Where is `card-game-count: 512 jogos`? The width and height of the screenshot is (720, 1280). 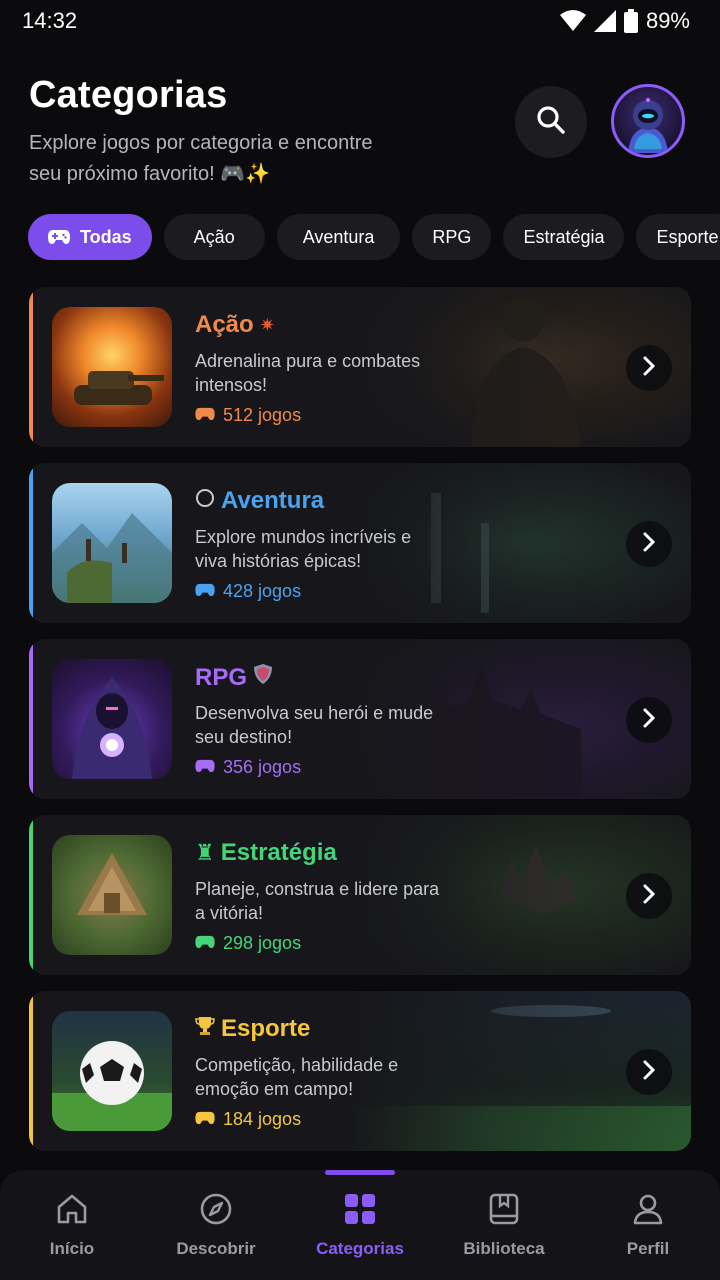 card-game-count: 512 jogos is located at coordinates (248, 415).